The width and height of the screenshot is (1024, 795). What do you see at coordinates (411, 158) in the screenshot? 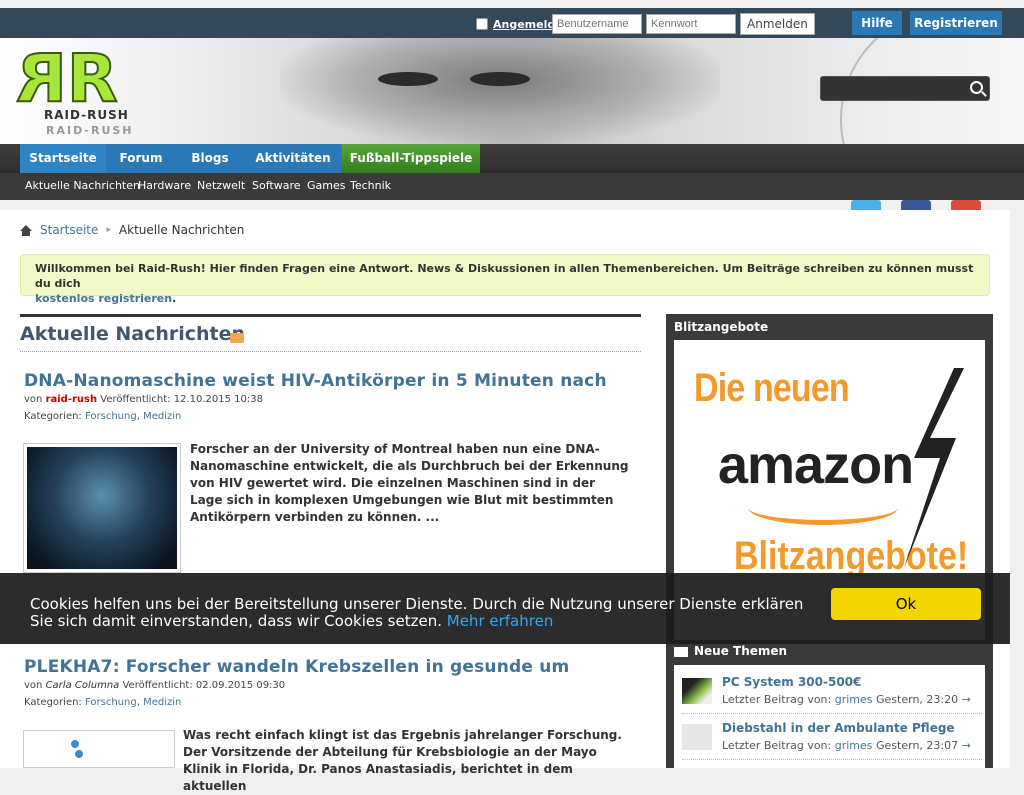
I see `tab-tippspiele: Fußball-Tippspiele` at bounding box center [411, 158].